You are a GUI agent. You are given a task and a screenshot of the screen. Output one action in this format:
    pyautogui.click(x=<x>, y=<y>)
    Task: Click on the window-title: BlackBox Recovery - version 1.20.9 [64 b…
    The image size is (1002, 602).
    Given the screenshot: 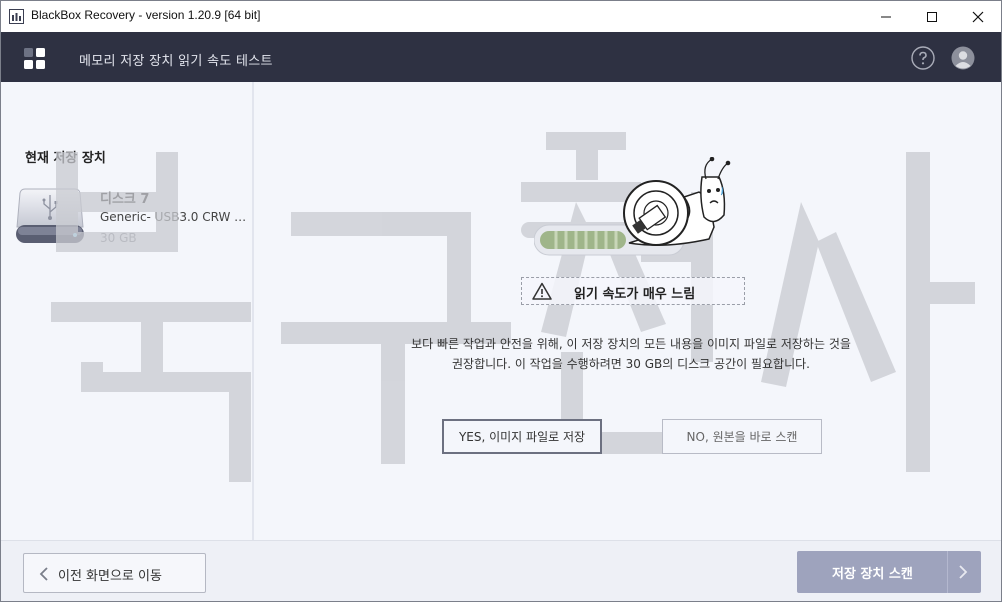 What is the action you would take?
    pyautogui.click(x=146, y=15)
    